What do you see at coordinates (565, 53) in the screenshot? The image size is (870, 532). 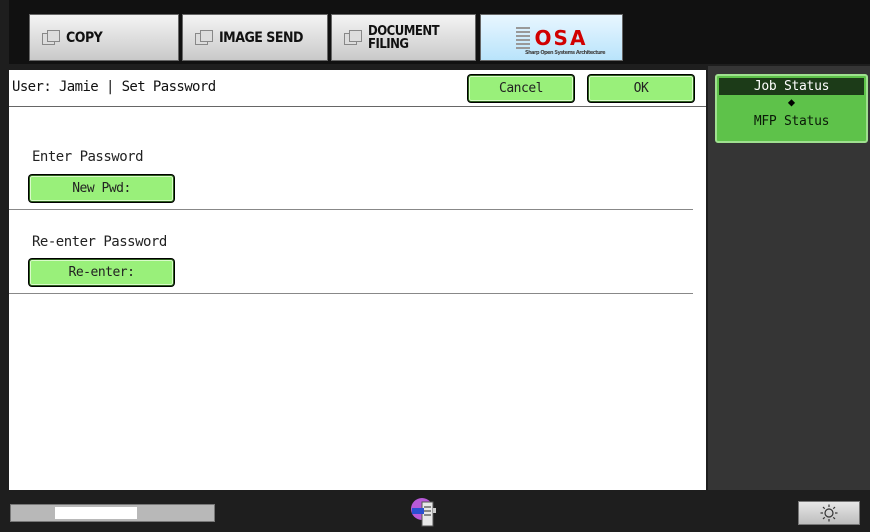 I see `osa-logo-subtitle: Sharp Open Systems Architecture` at bounding box center [565, 53].